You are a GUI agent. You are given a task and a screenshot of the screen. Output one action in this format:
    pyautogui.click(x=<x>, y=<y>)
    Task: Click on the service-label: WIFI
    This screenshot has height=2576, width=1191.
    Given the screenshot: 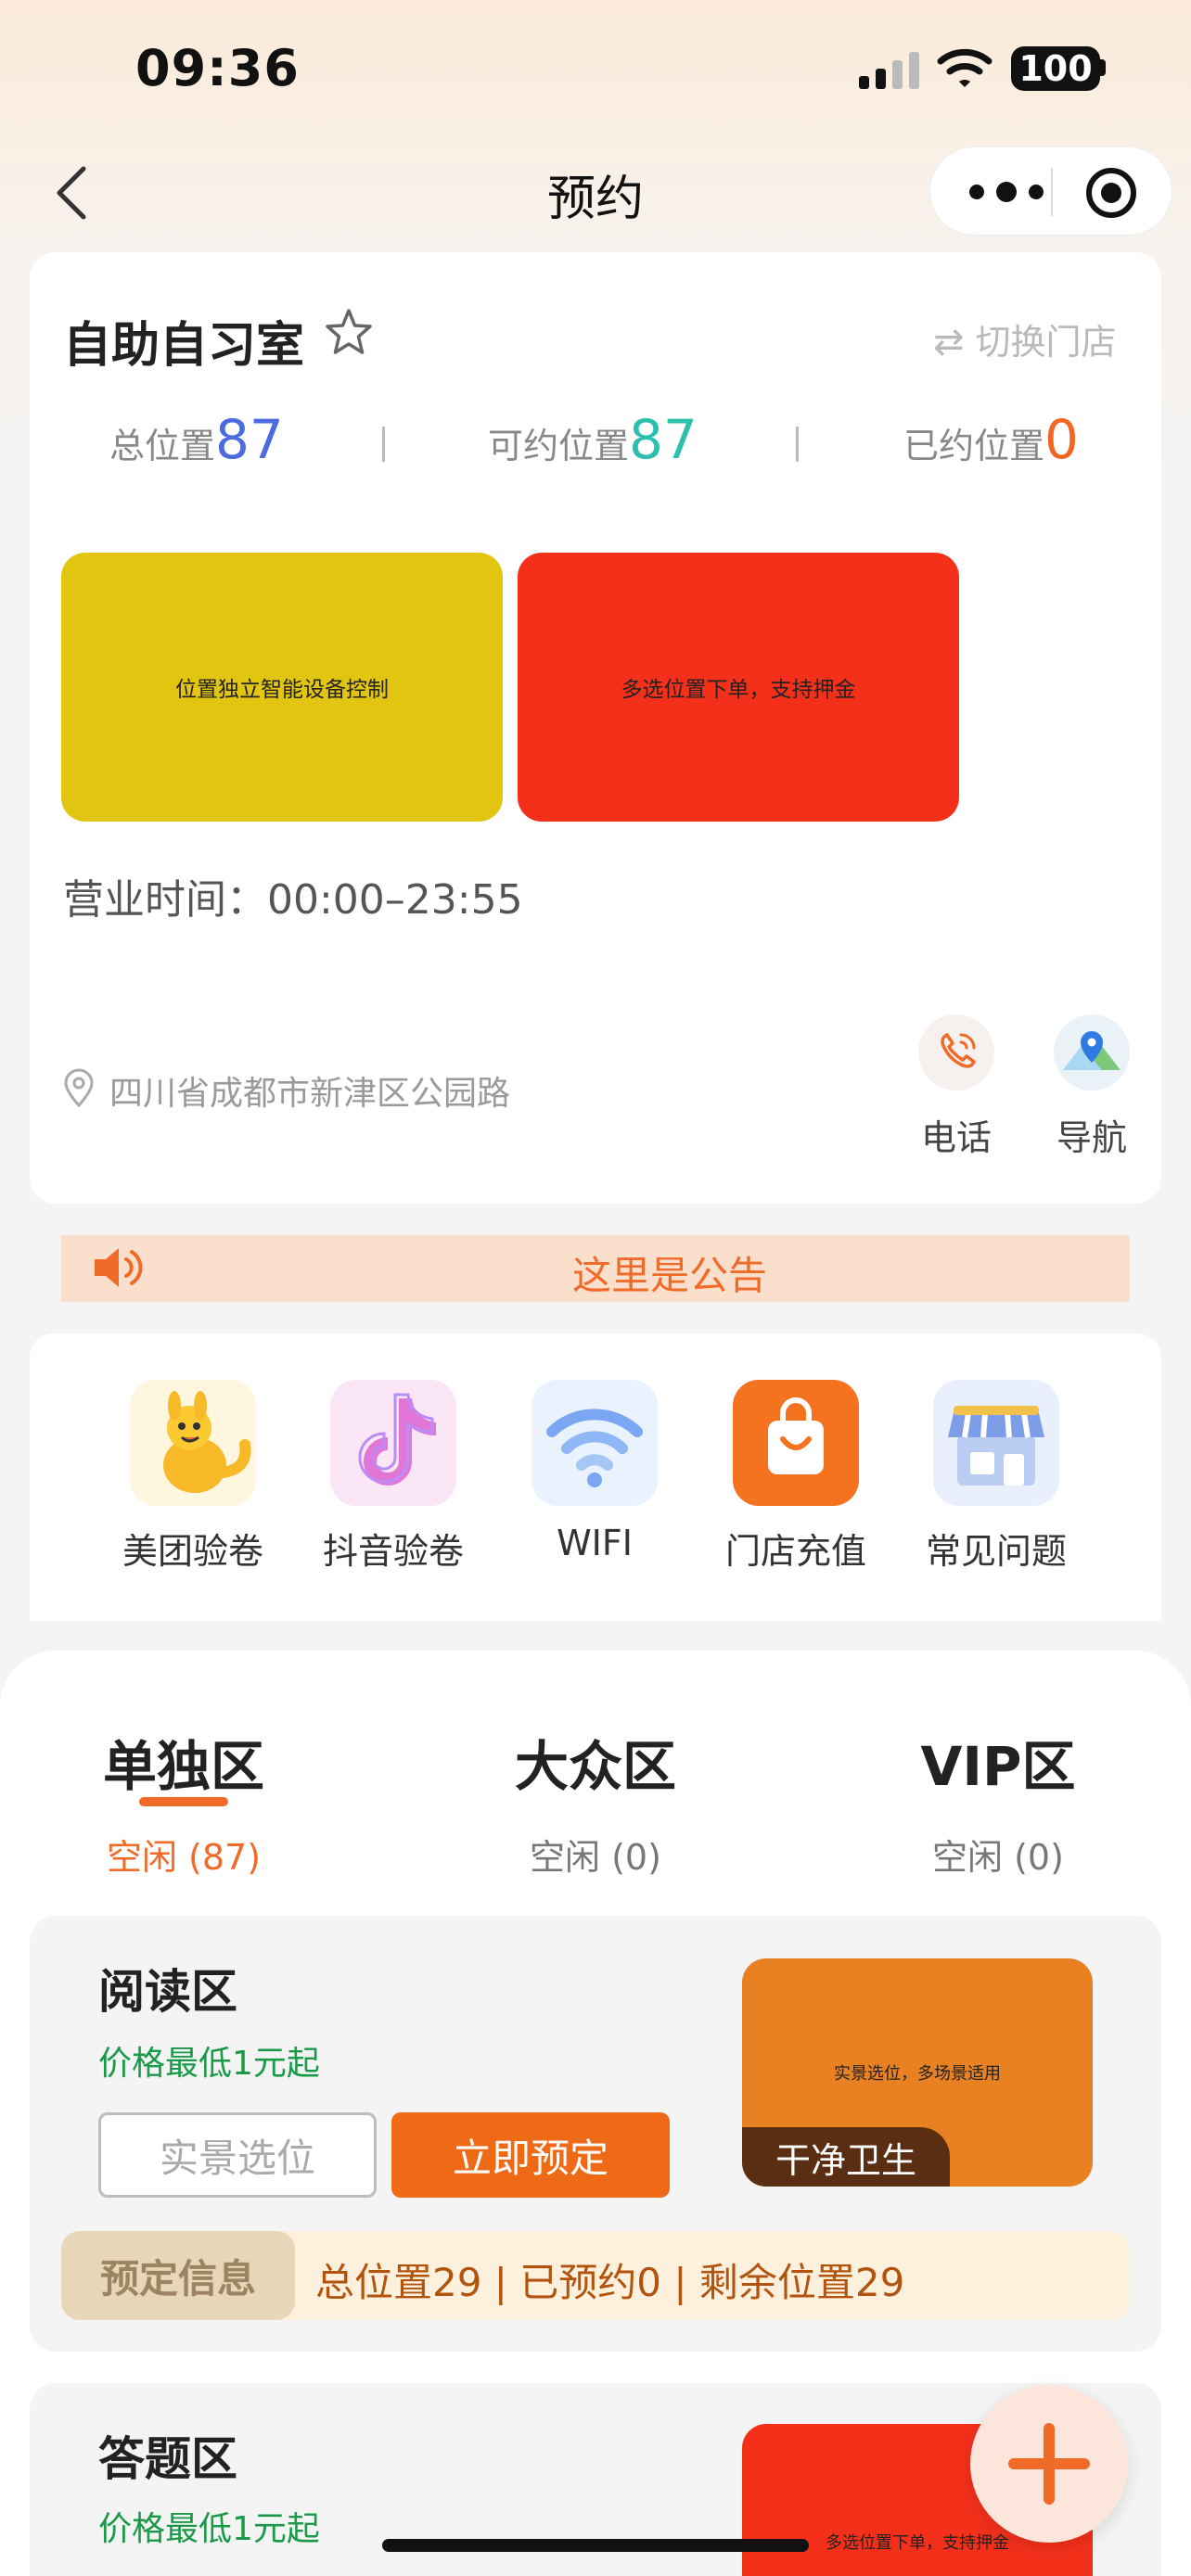 What is the action you would take?
    pyautogui.click(x=595, y=1543)
    